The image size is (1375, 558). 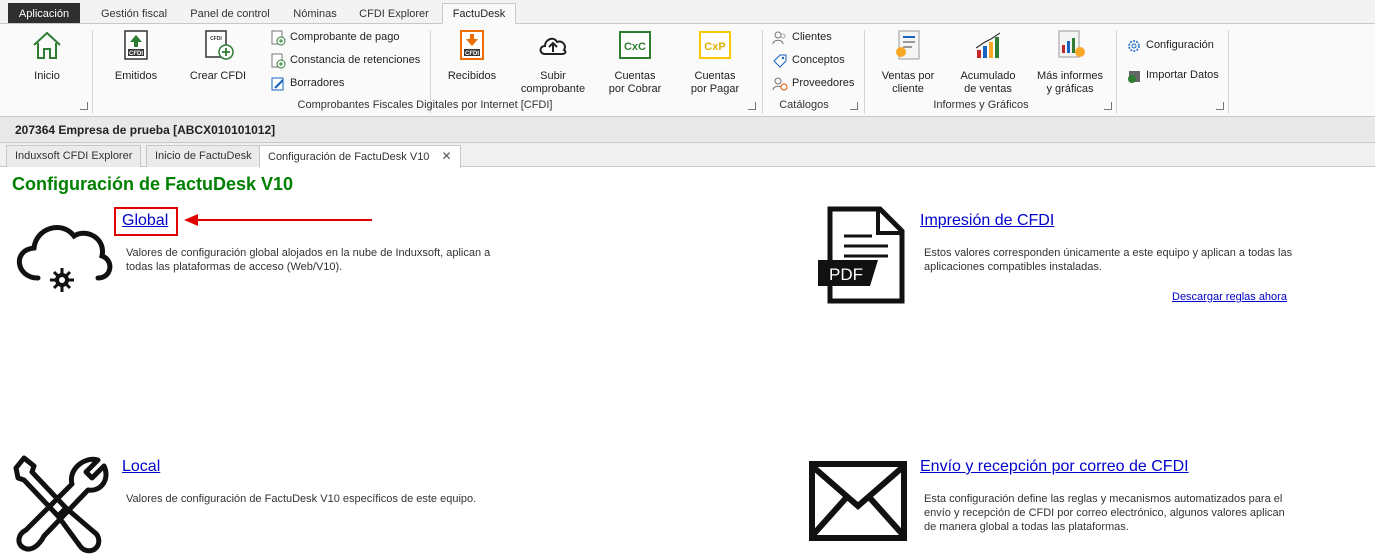 What do you see at coordinates (219, 45) in the screenshot?
I see `create-cfdi-icon: CFDI` at bounding box center [219, 45].